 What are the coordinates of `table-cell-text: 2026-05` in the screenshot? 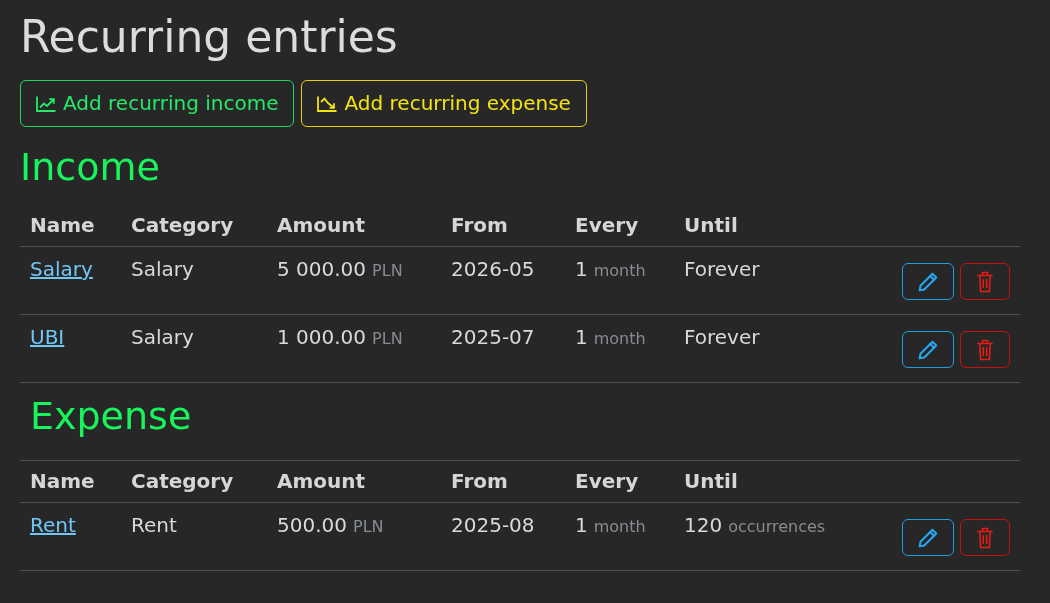 It's located at (493, 269).